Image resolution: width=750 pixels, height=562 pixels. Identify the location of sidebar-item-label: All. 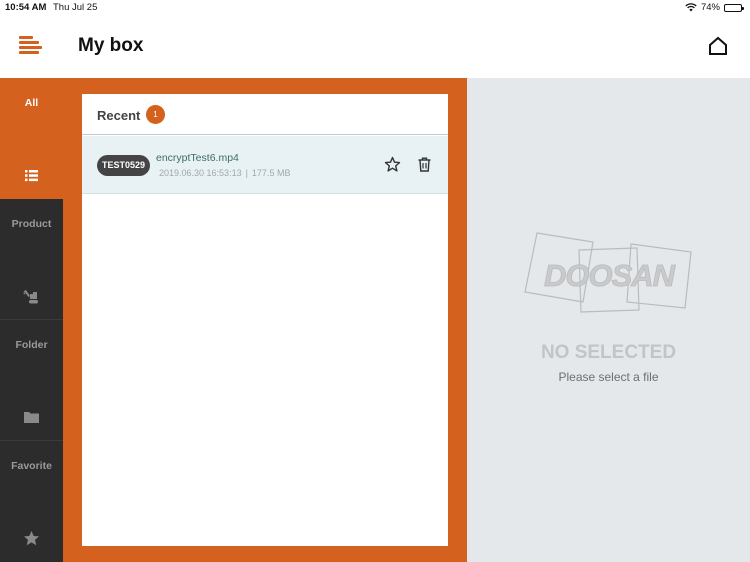
(31, 103).